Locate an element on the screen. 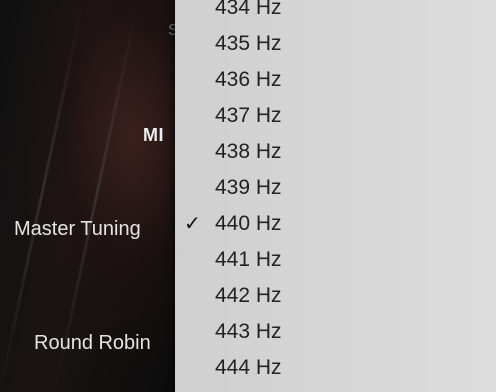  menu-item-label: 441 Hz is located at coordinates (248, 259).